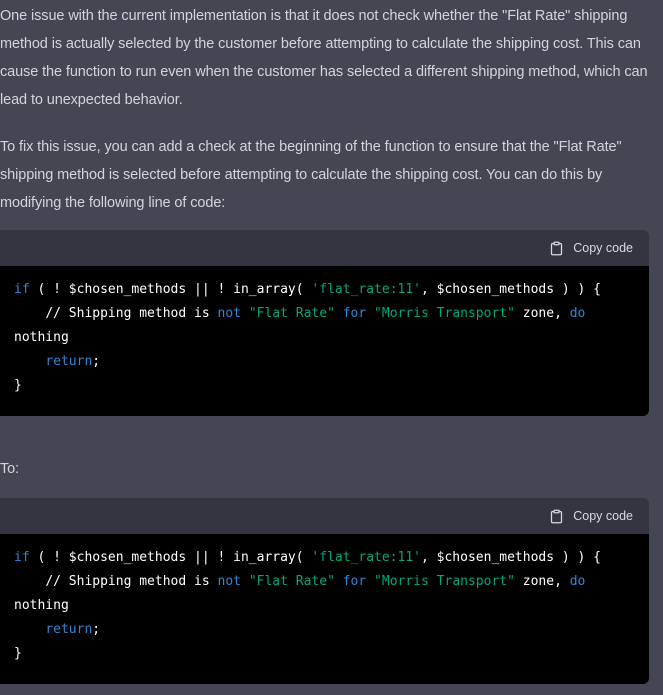 This screenshot has width=663, height=695. What do you see at coordinates (10, 469) in the screenshot?
I see `paragraph-to-label: To:` at bounding box center [10, 469].